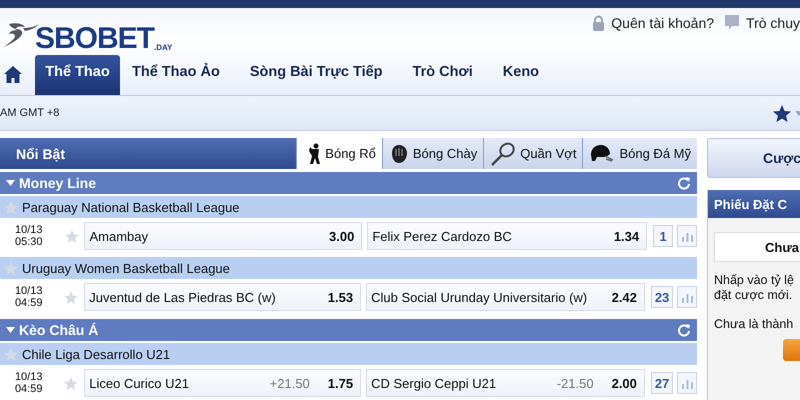 This screenshot has width=800, height=400. Describe the element at coordinates (522, 75) in the screenshot. I see `nav-tab: Keno` at that location.